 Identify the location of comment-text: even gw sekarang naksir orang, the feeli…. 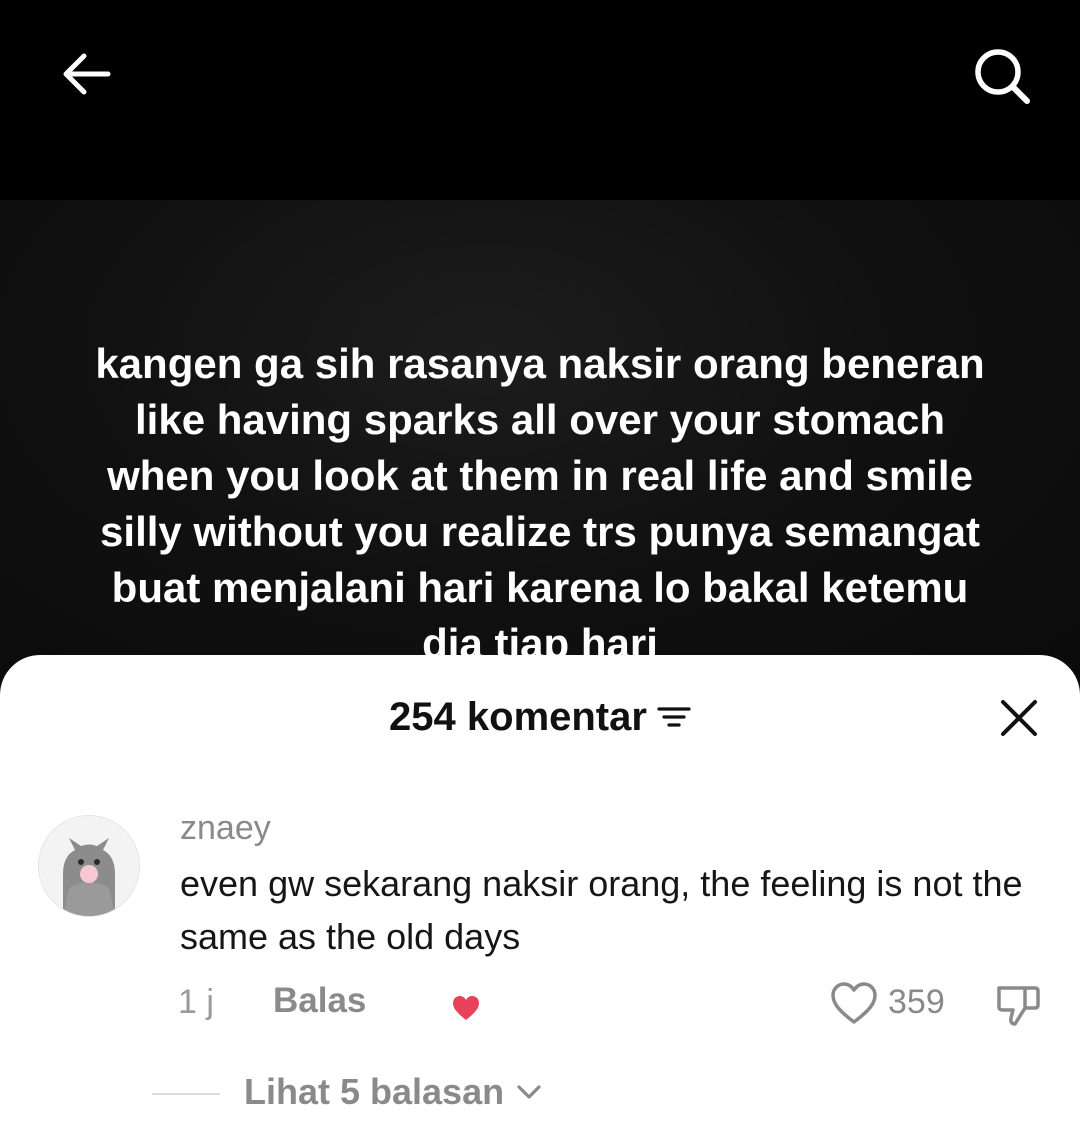
(601, 910).